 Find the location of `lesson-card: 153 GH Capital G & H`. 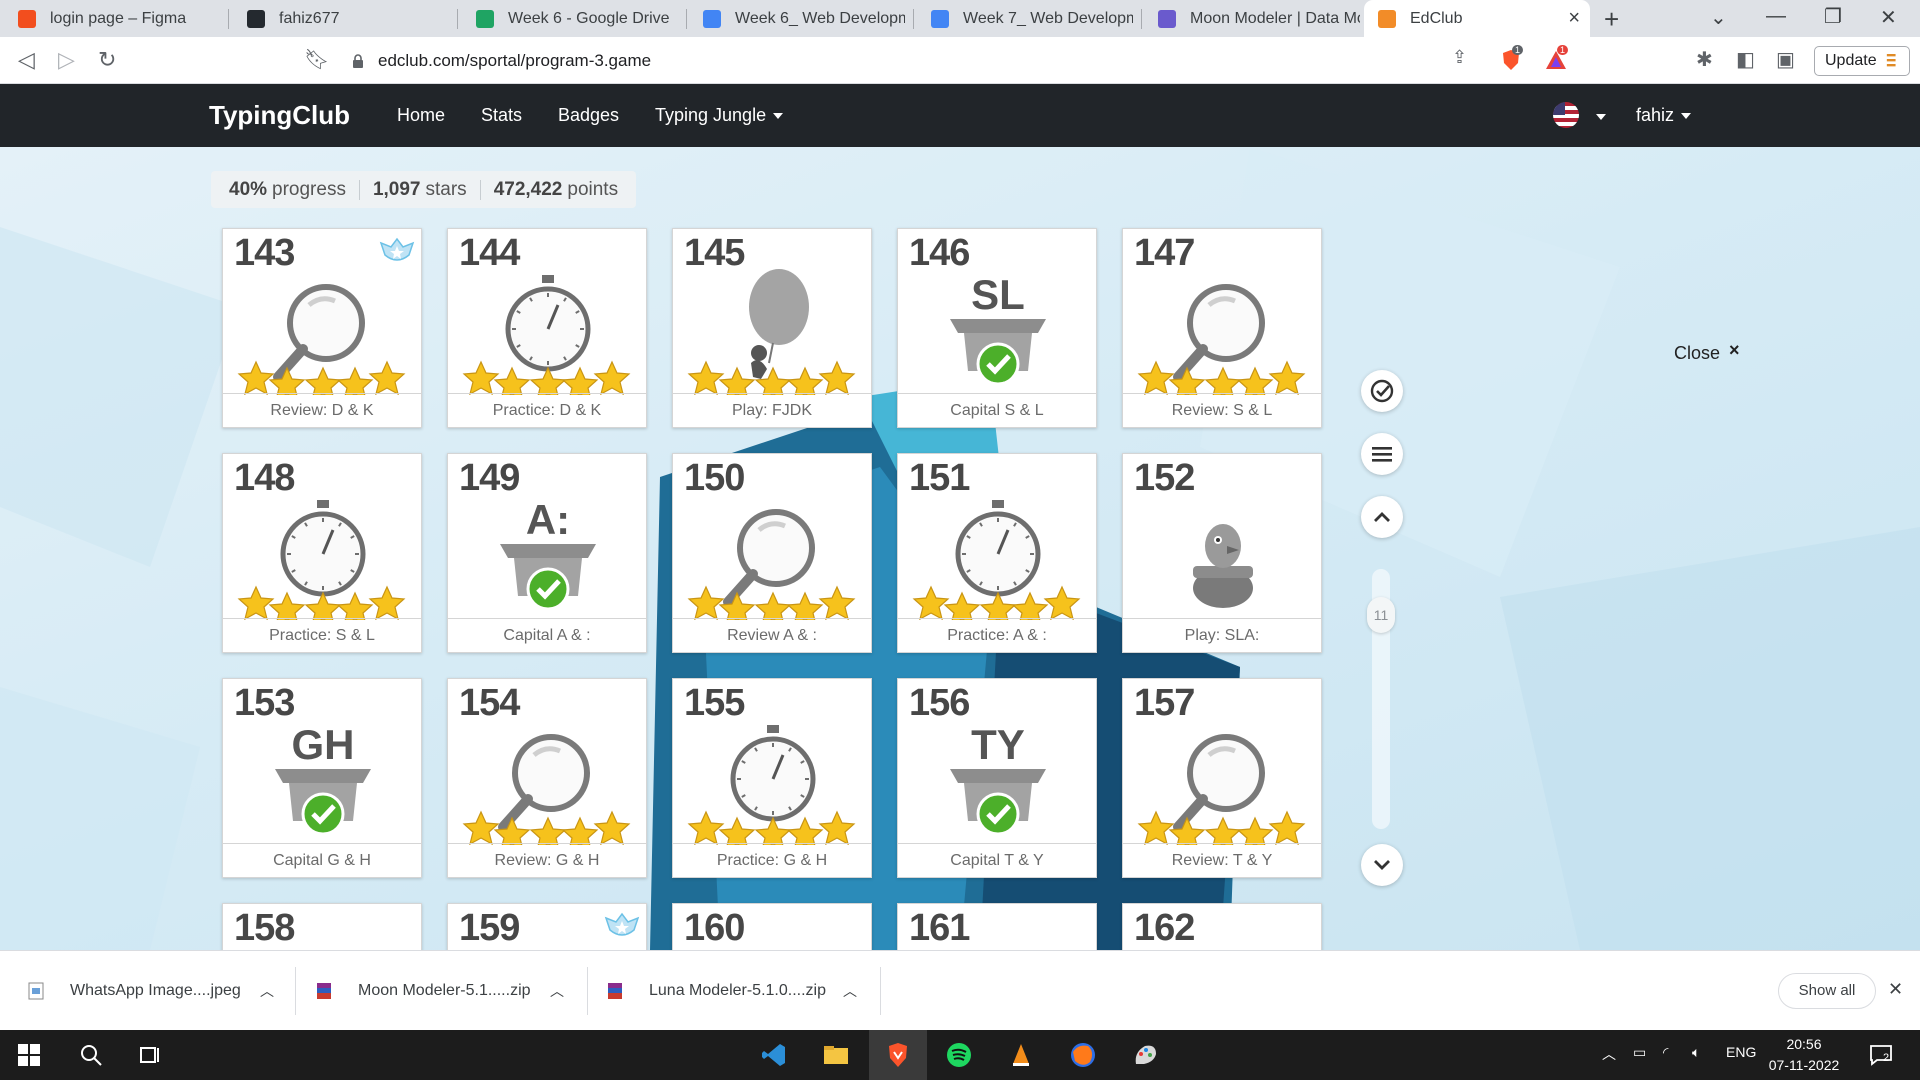

lesson-card: 153 GH Capital G & H is located at coordinates (322, 778).